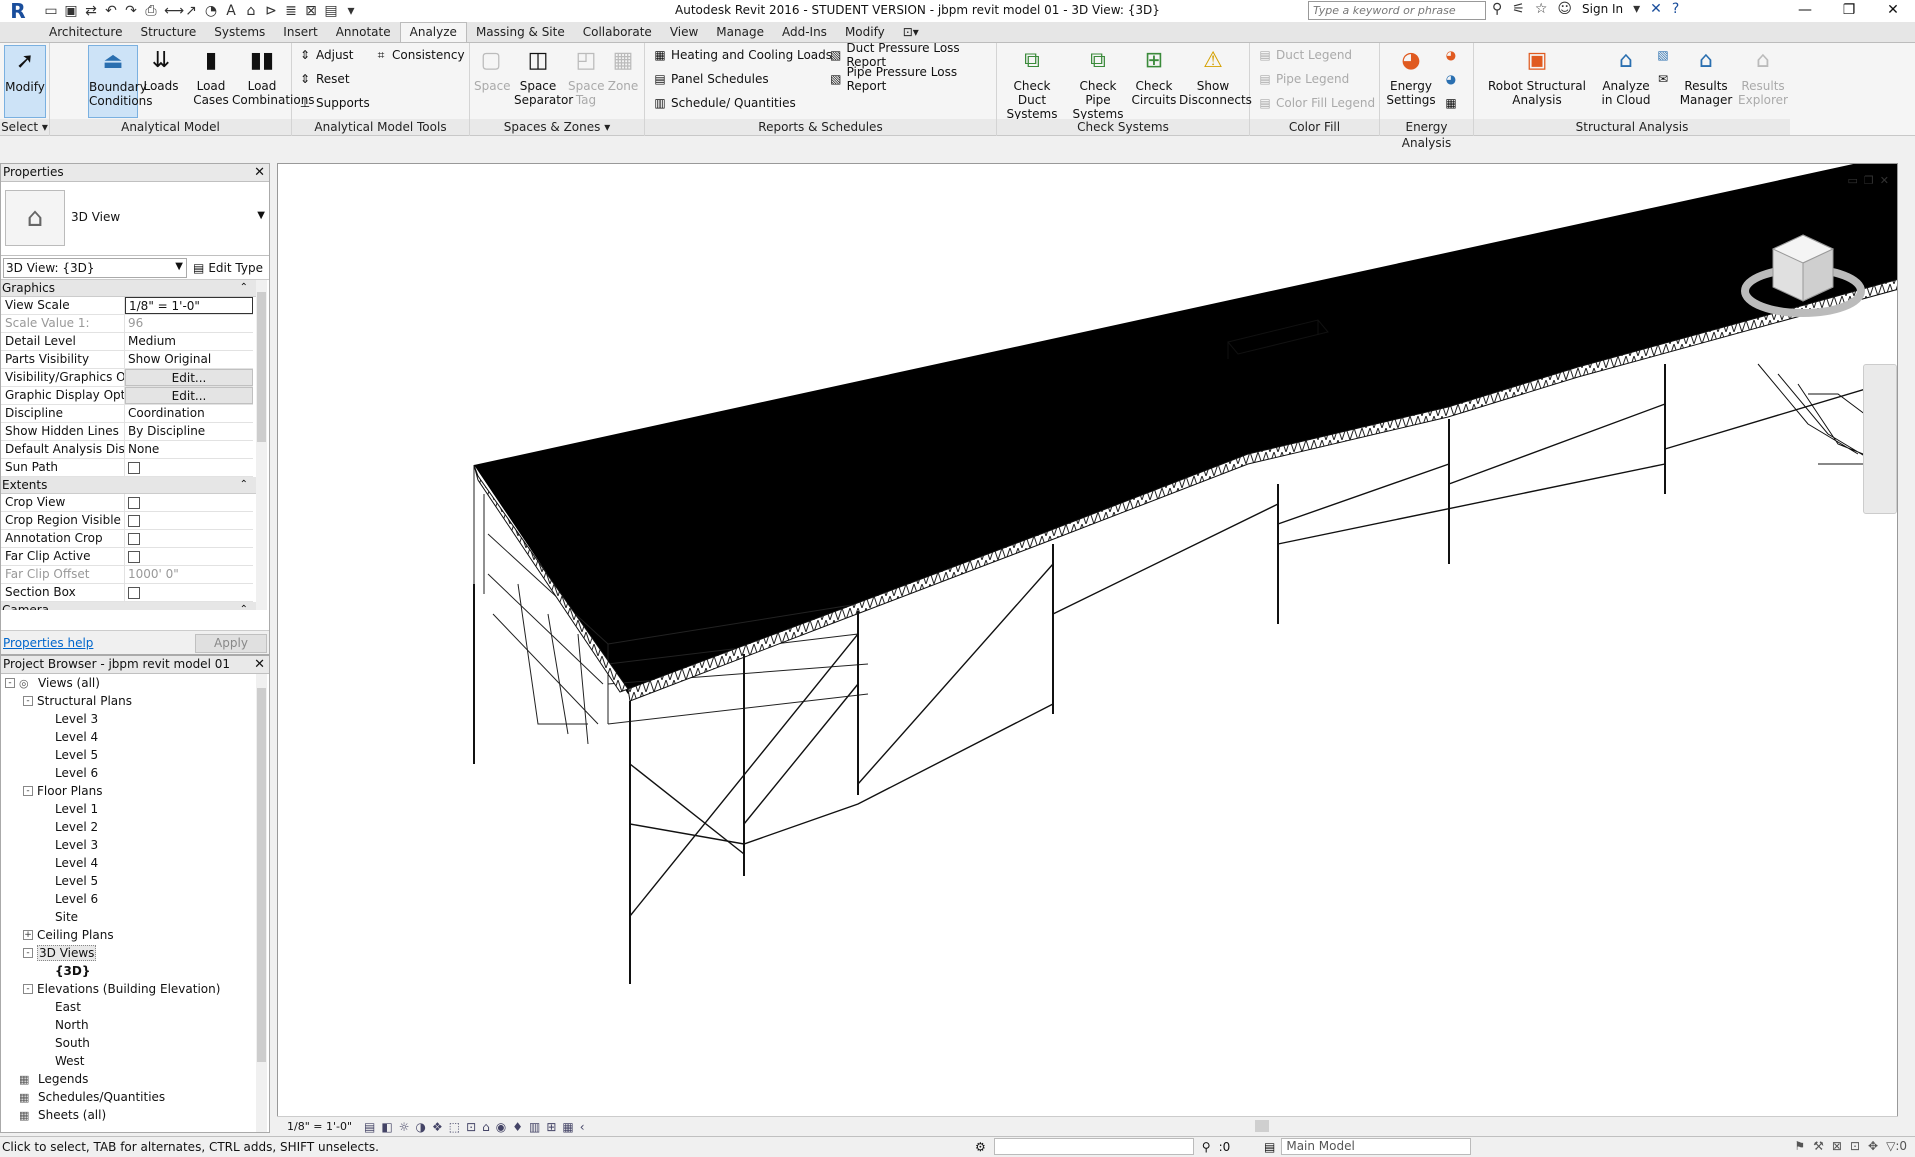  I want to click on measure-icon: ⟷, so click(174, 11).